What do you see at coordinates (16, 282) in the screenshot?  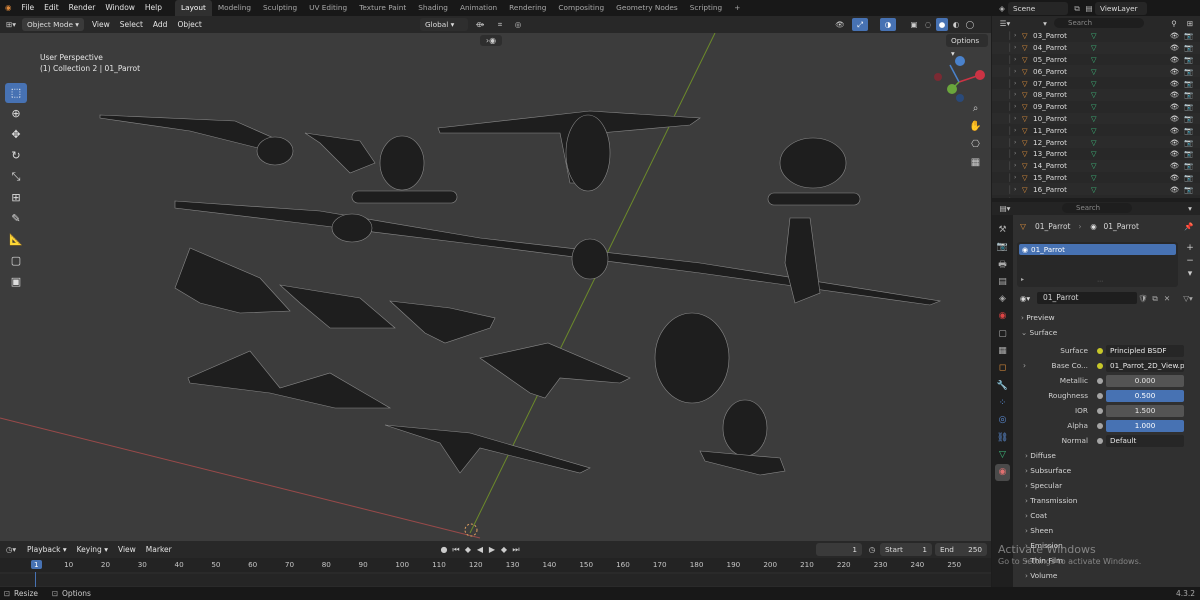 I see `add-object-tool-icon: ▣` at bounding box center [16, 282].